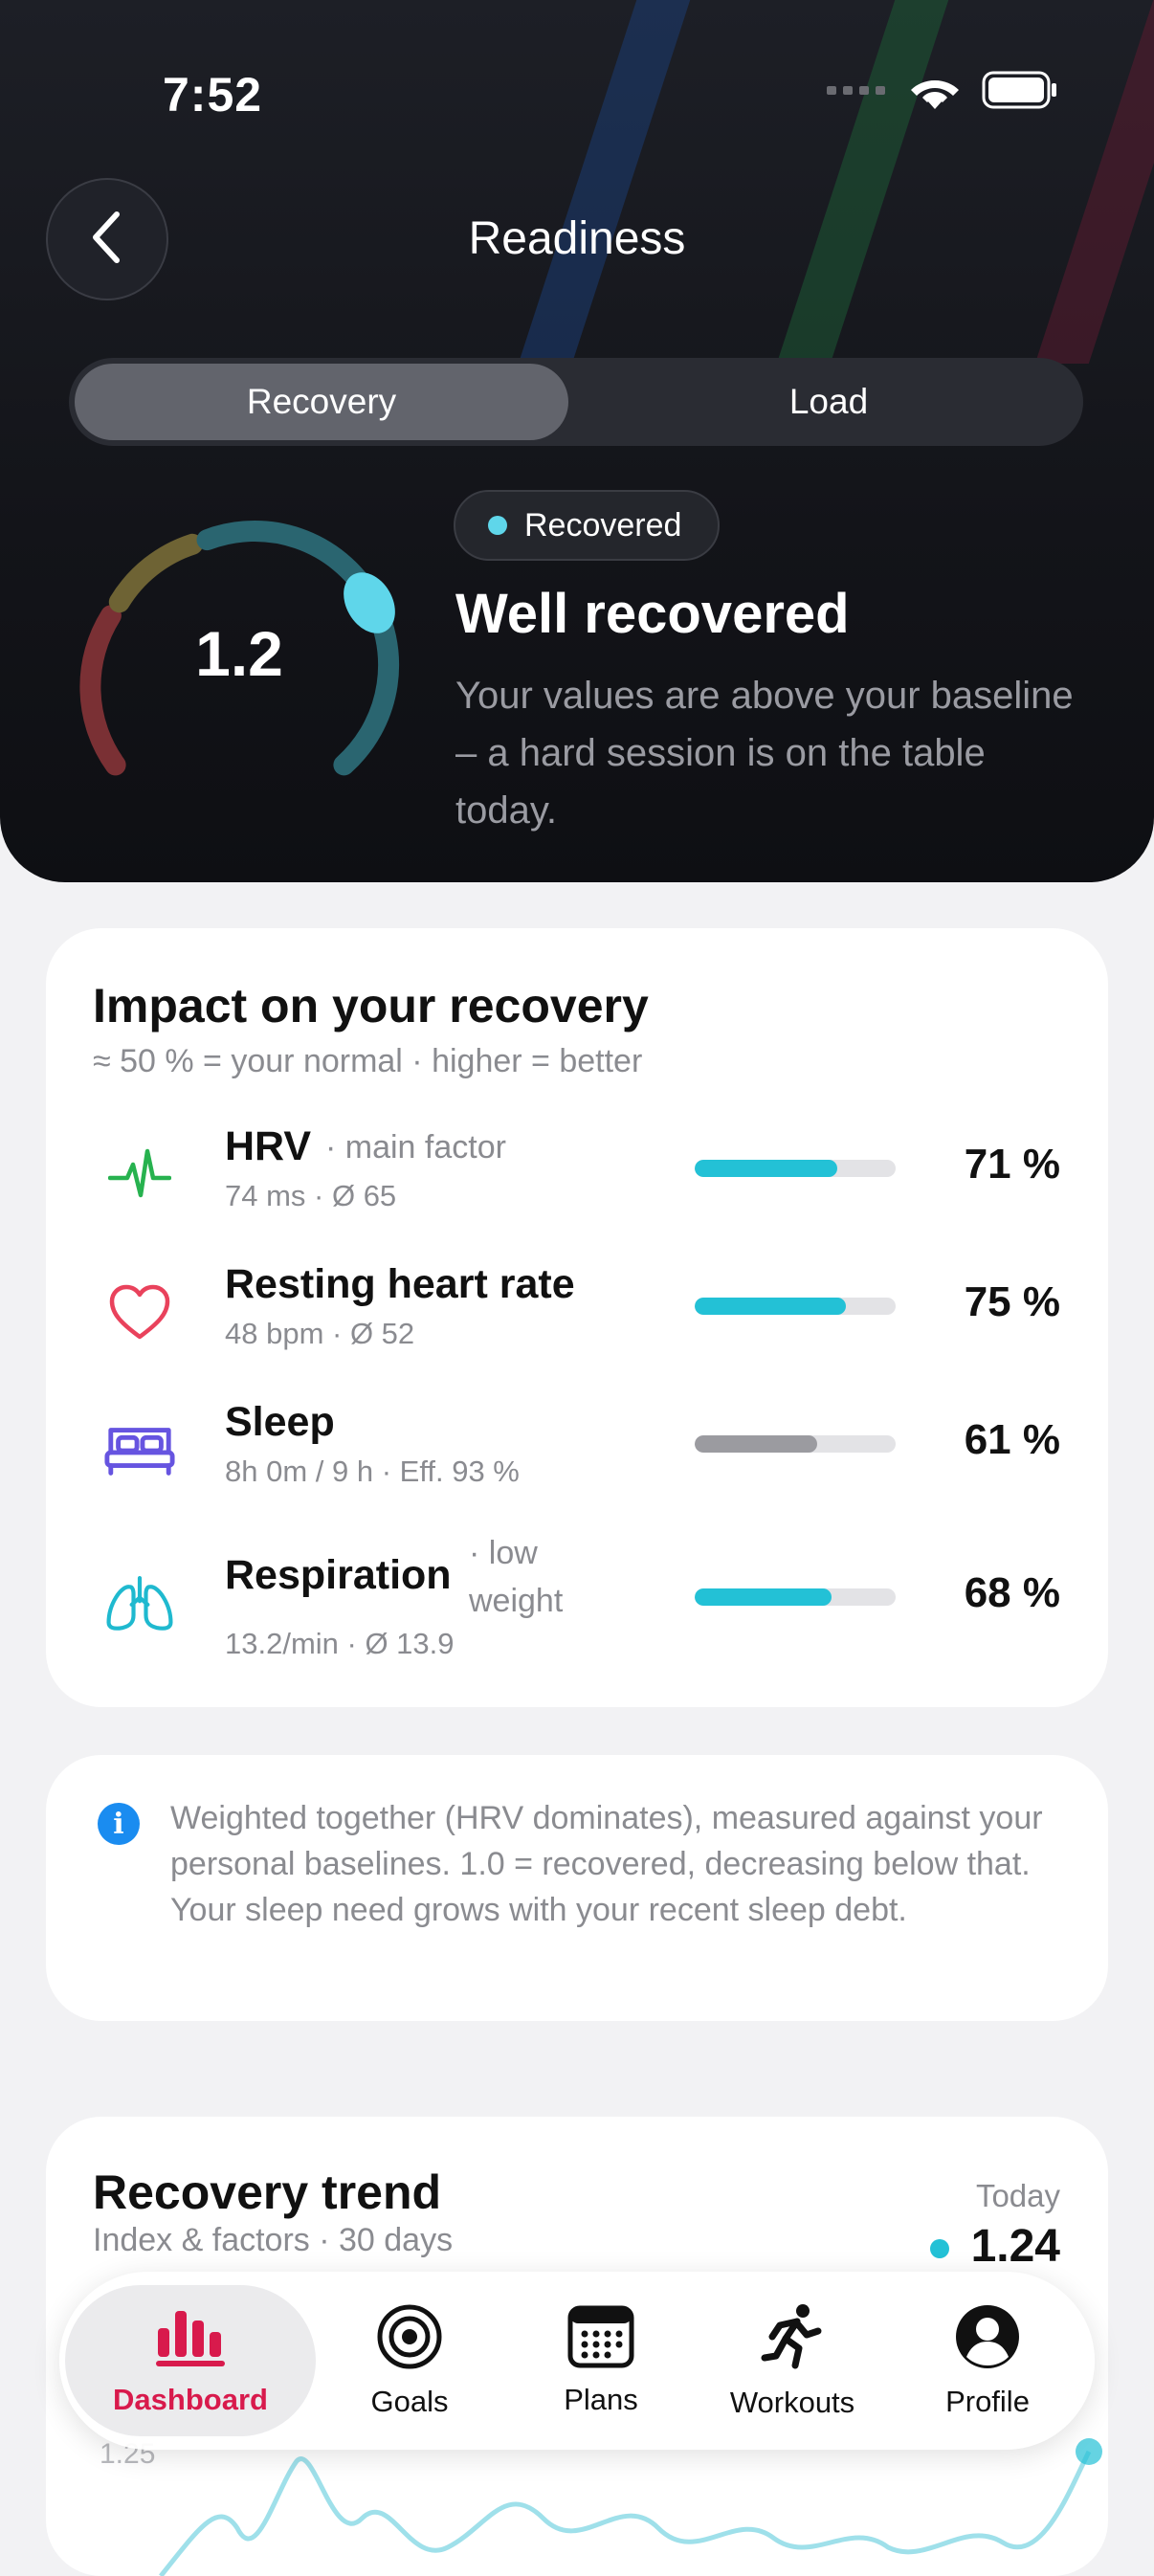 This screenshot has height=2576, width=1154. I want to click on factor-tag: · main factor, so click(415, 1147).